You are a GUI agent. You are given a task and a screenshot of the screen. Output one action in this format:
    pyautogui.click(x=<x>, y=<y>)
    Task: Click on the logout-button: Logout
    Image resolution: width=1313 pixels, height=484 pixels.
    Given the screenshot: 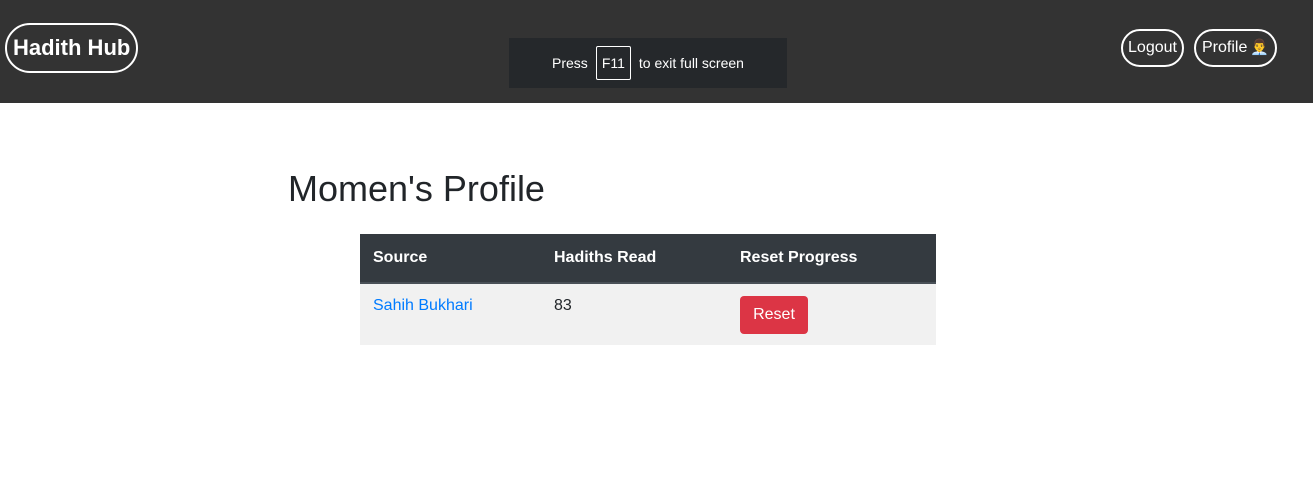 What is the action you would take?
    pyautogui.click(x=1152, y=48)
    